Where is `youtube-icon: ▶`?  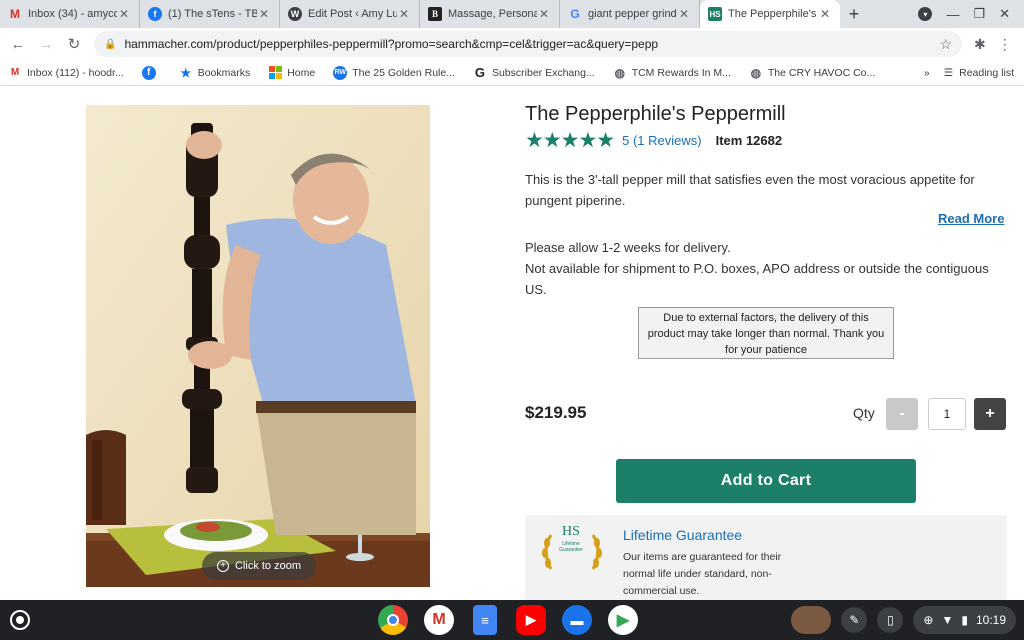 youtube-icon: ▶ is located at coordinates (531, 620).